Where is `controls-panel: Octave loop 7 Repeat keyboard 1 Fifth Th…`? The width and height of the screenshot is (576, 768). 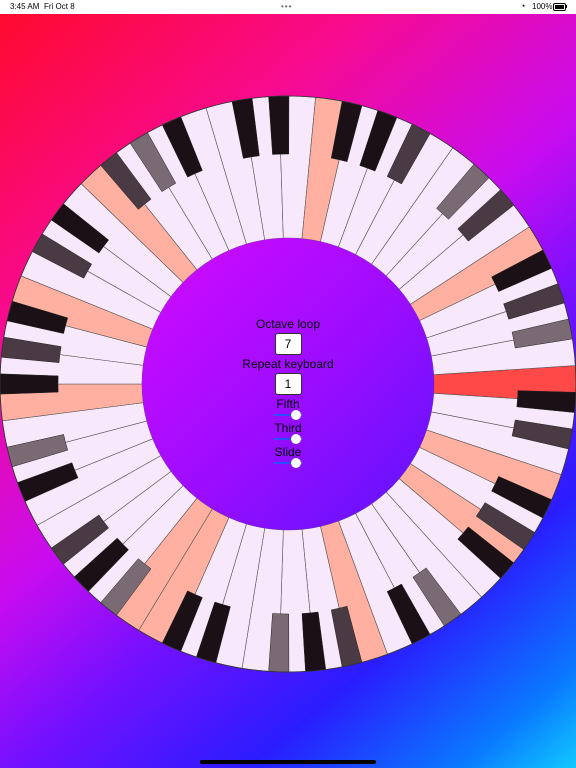 controls-panel: Octave loop 7 Repeat keyboard 1 Fifth Th… is located at coordinates (288, 394).